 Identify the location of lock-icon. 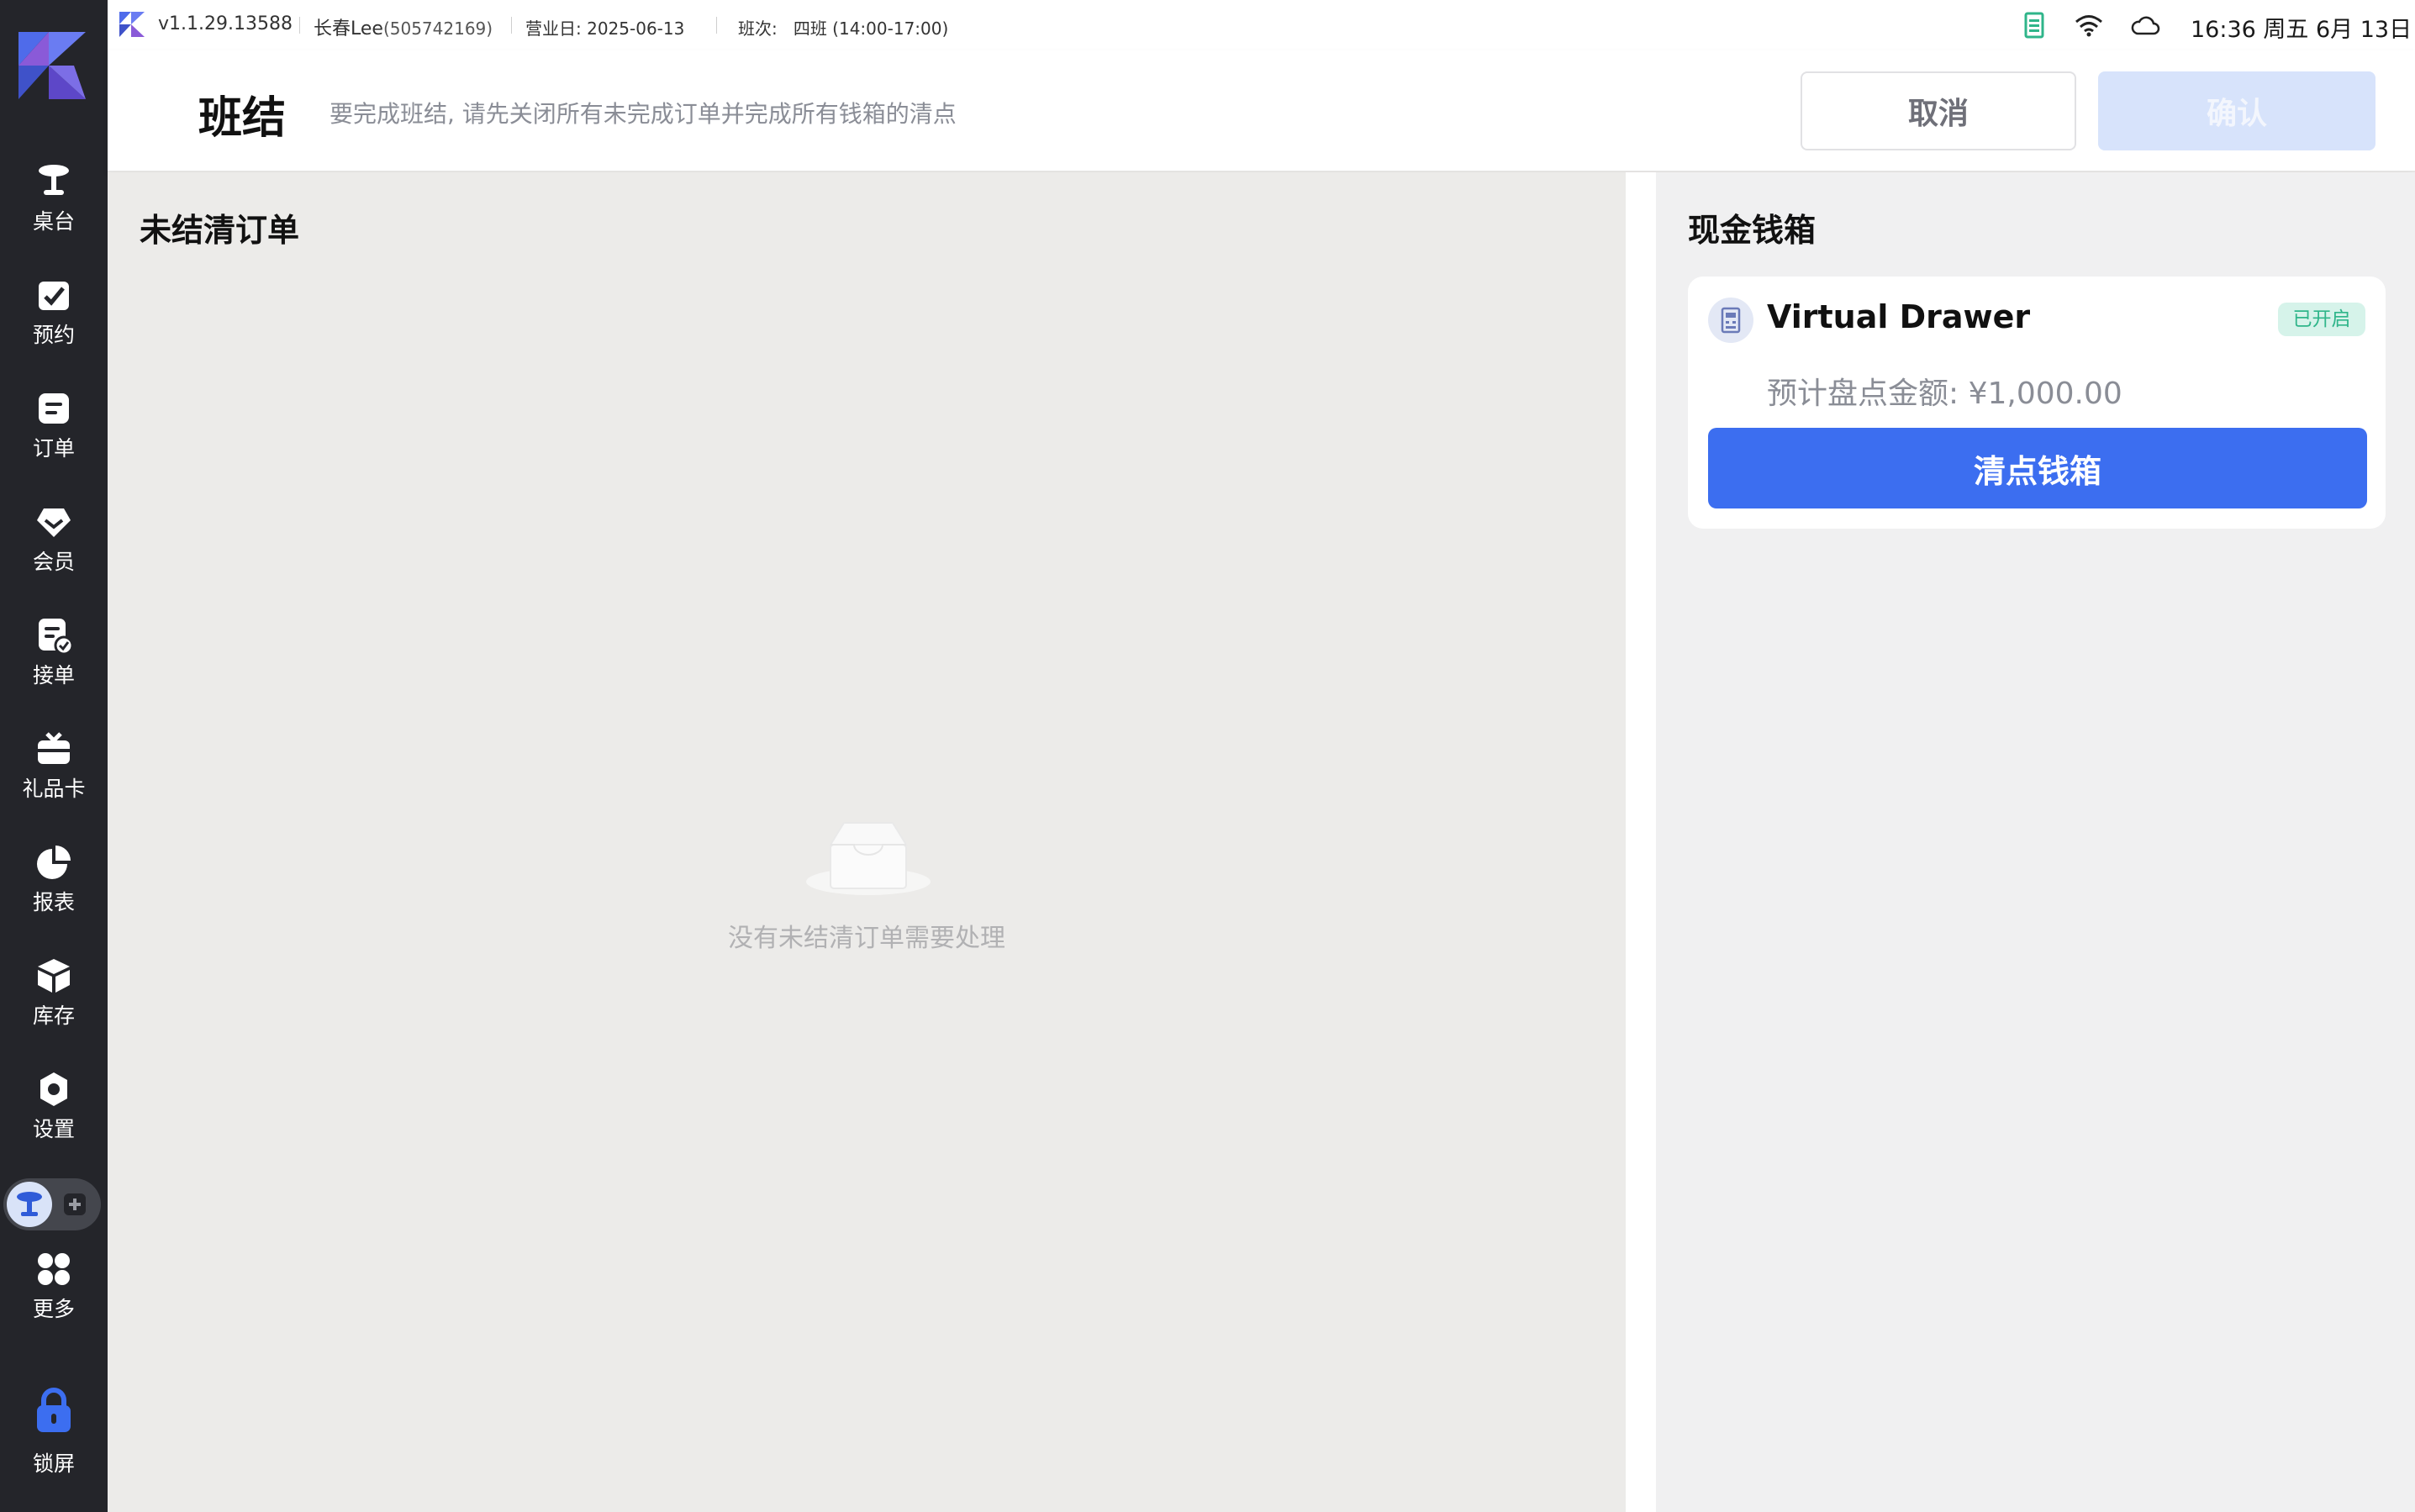
(54, 1410).